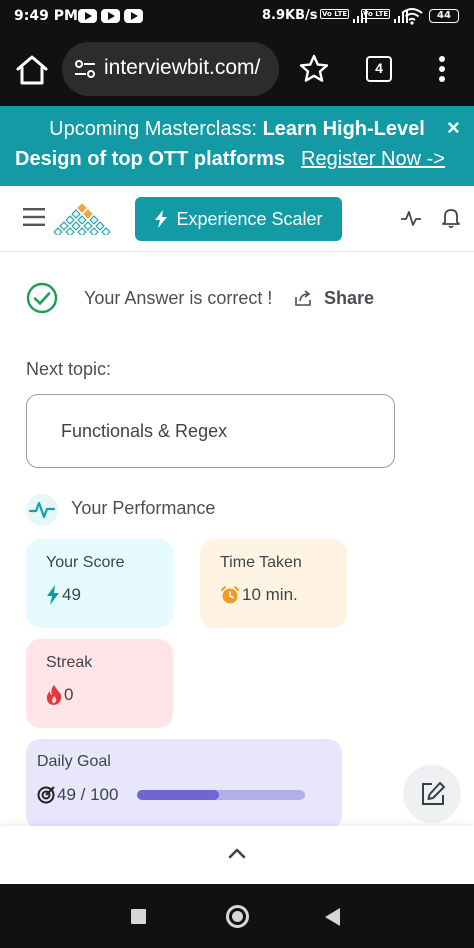 This screenshot has height=948, width=474. What do you see at coordinates (85, 69) in the screenshot?
I see `site-settings-icon` at bounding box center [85, 69].